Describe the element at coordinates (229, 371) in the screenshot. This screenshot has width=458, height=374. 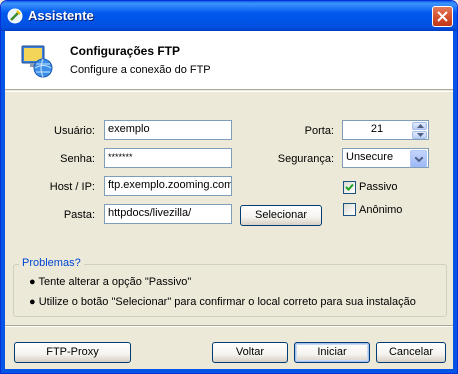
I see `window-frame-bottom` at that location.